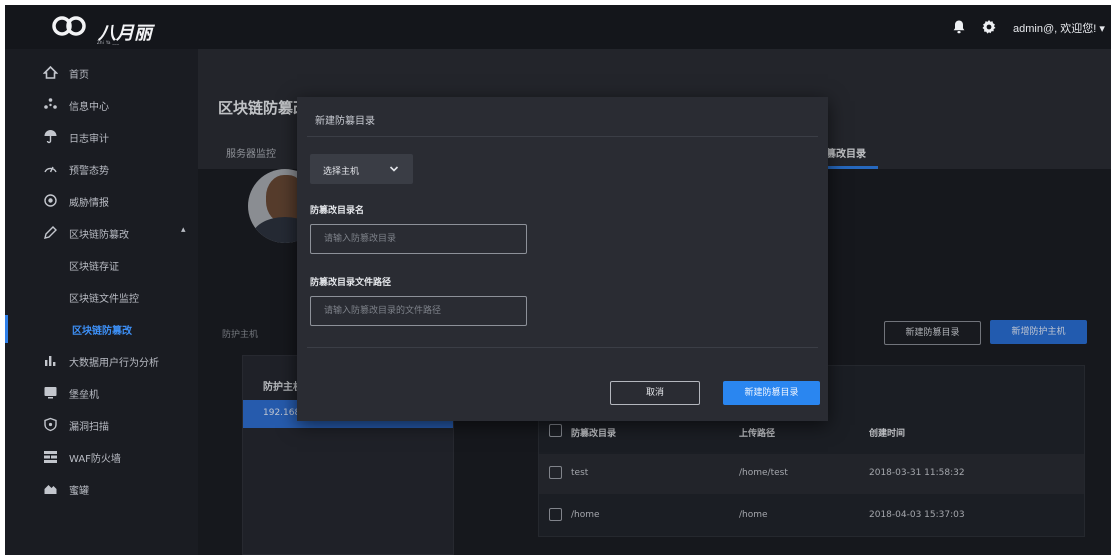 The width and height of the screenshot is (1116, 560). What do you see at coordinates (351, 283) in the screenshot?
I see `dir-path-label: 防篡改目录文件路径` at bounding box center [351, 283].